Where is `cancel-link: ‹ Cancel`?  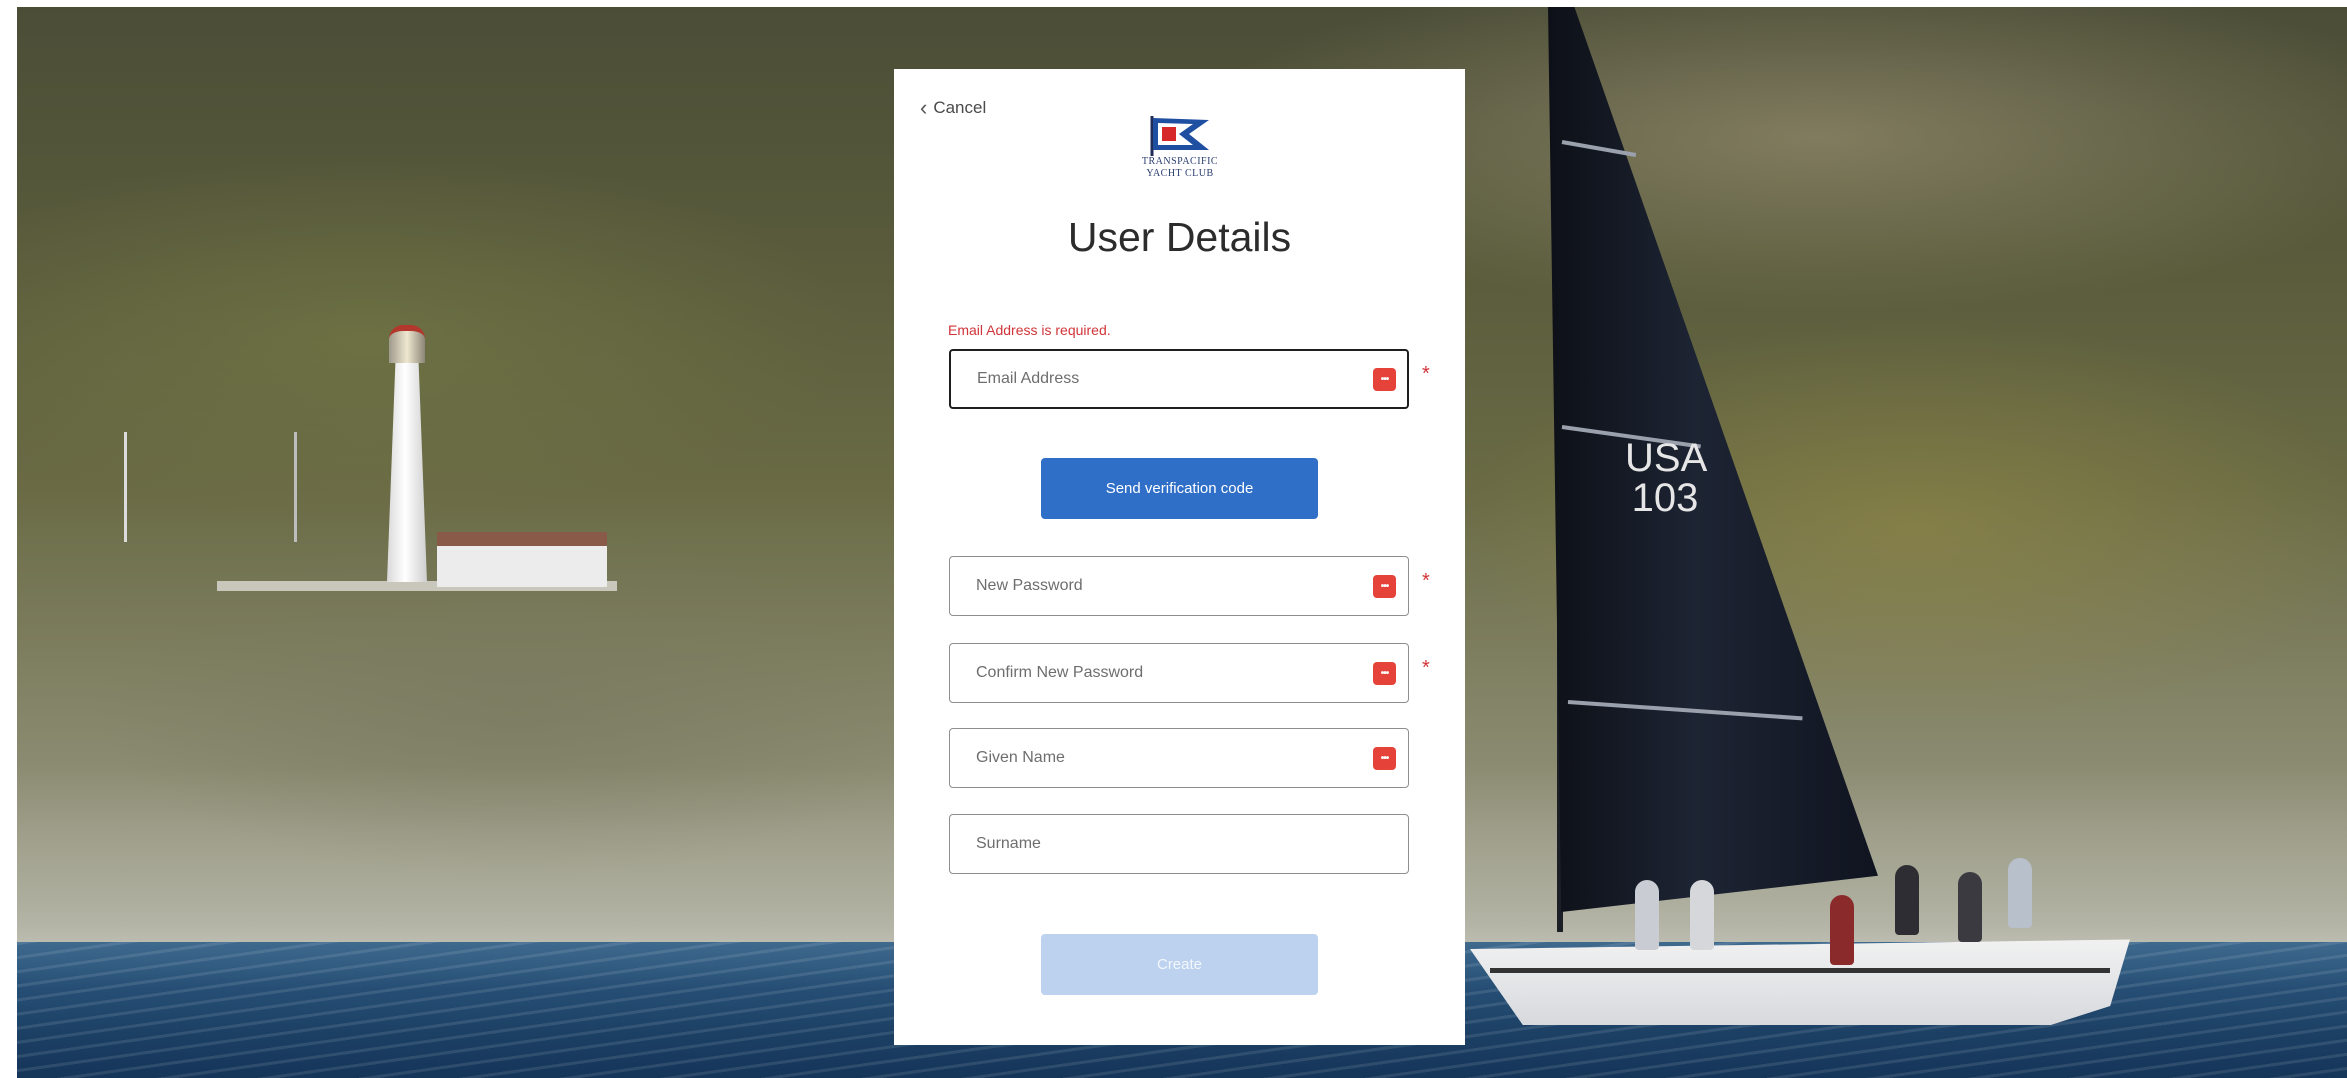
cancel-link: ‹ Cancel is located at coordinates (953, 108).